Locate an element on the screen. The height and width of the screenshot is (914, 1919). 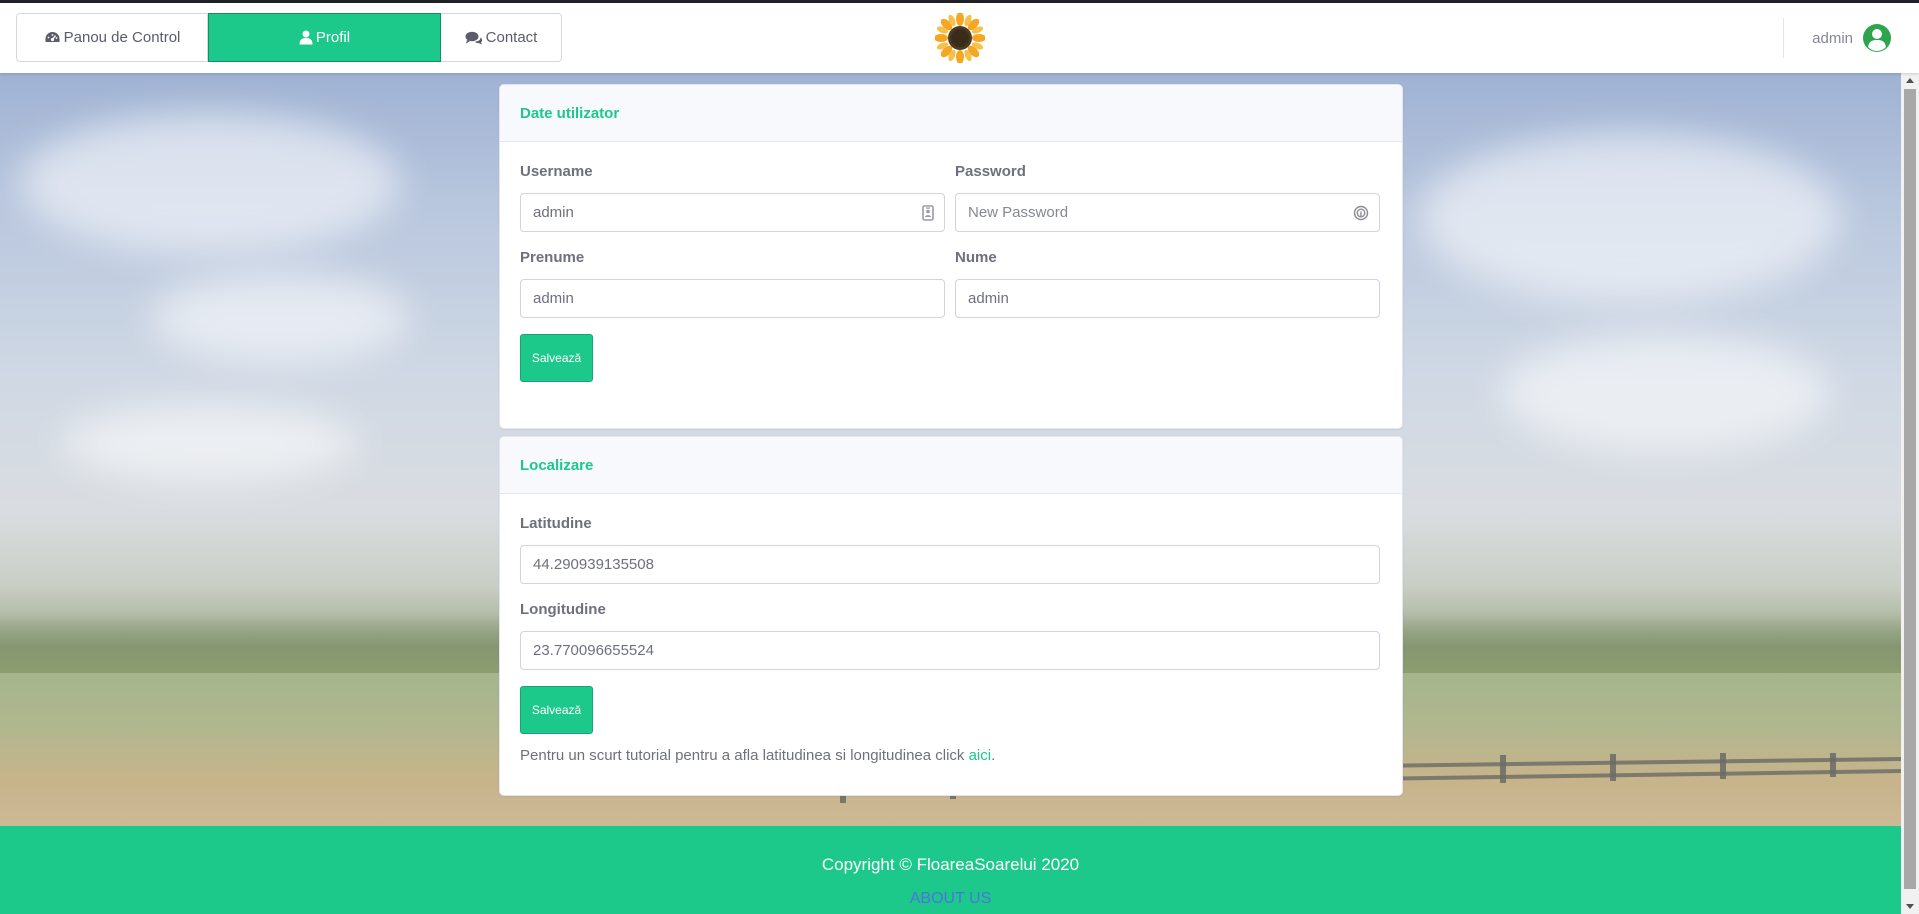
location-card-title: Localizare is located at coordinates (951, 465).